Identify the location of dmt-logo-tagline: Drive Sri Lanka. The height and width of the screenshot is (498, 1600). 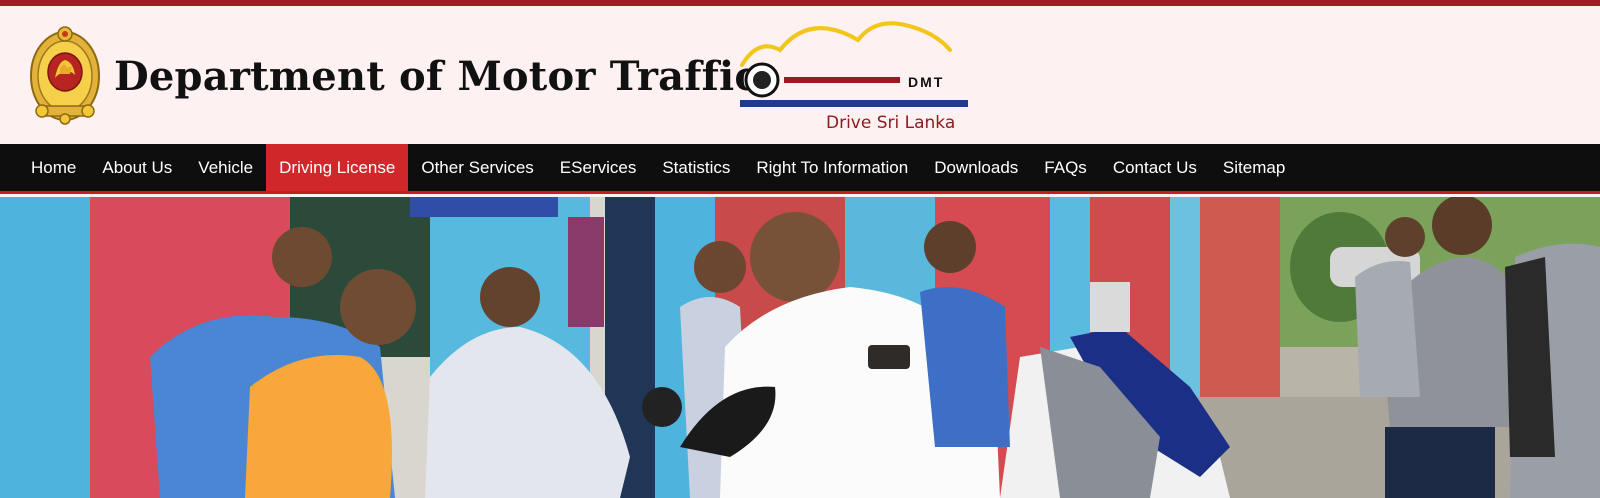
(890, 123).